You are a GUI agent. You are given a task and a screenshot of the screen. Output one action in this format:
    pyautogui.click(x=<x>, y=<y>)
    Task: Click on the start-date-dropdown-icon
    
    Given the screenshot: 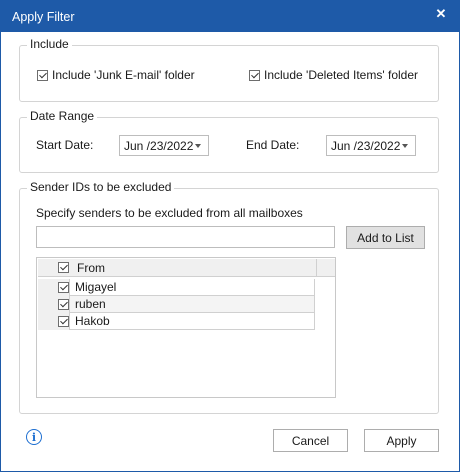 What is the action you would take?
    pyautogui.click(x=198, y=146)
    